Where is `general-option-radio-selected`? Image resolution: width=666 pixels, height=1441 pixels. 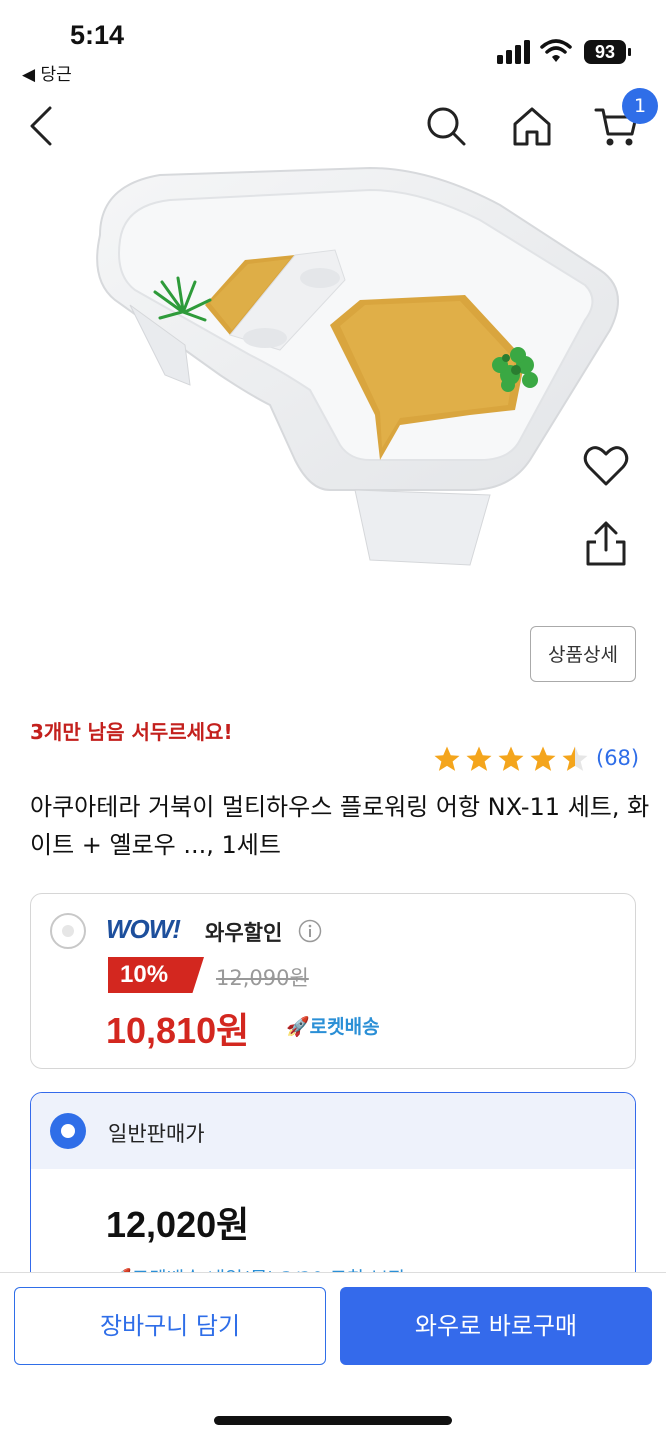 general-option-radio-selected is located at coordinates (68, 1131).